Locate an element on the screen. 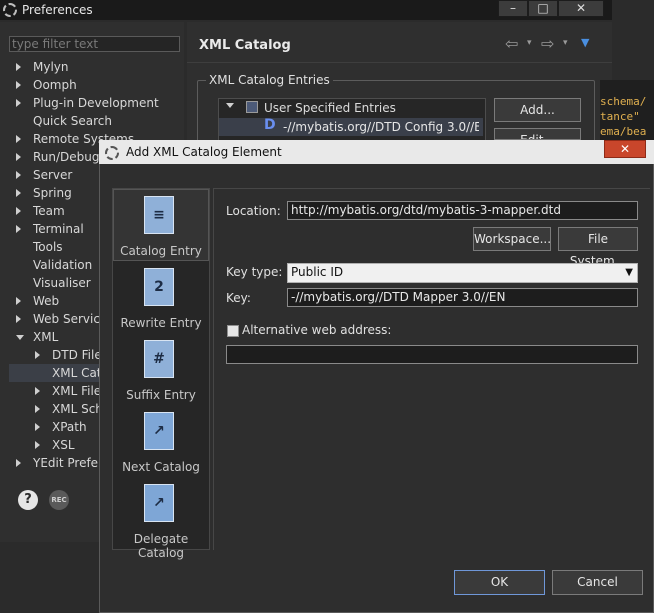  forward-menu-icon: ▾ is located at coordinates (565, 43).